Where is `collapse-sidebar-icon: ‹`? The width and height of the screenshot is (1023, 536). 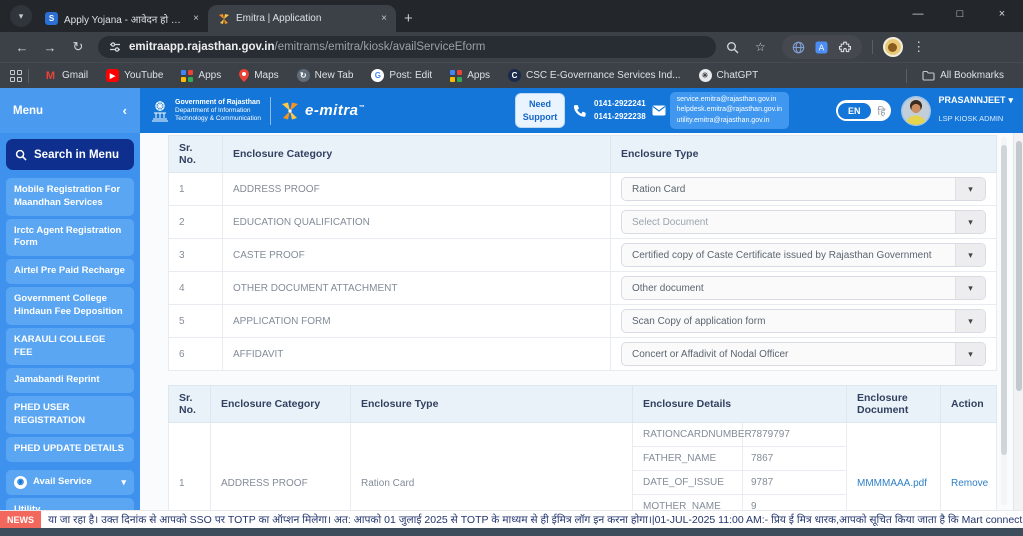 collapse-sidebar-icon: ‹ is located at coordinates (125, 110).